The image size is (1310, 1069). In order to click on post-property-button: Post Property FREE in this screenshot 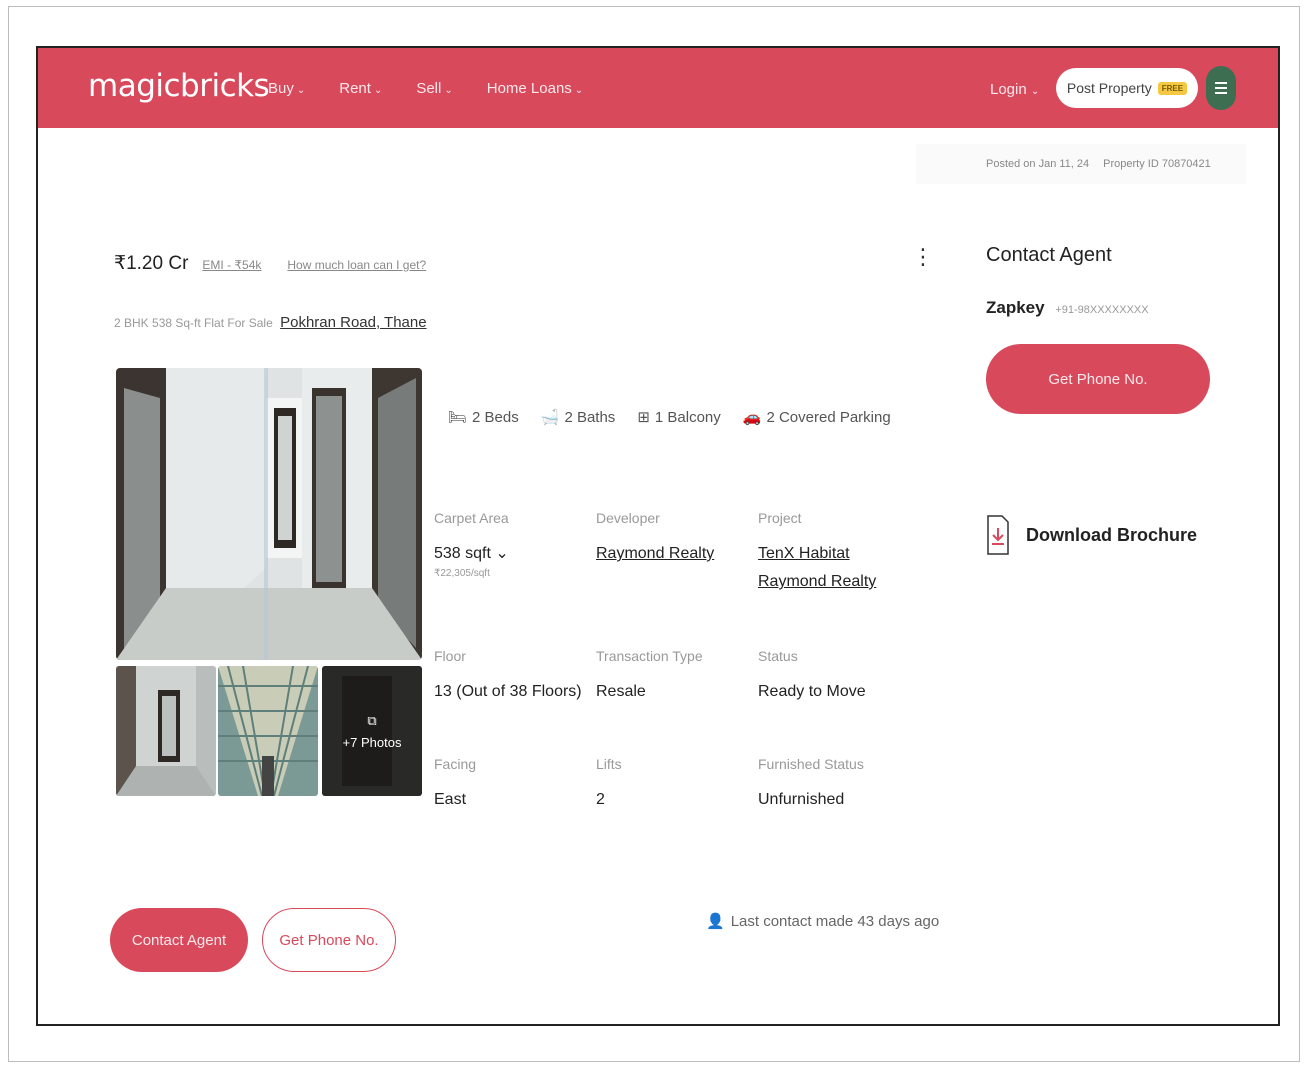, I will do `click(1127, 88)`.